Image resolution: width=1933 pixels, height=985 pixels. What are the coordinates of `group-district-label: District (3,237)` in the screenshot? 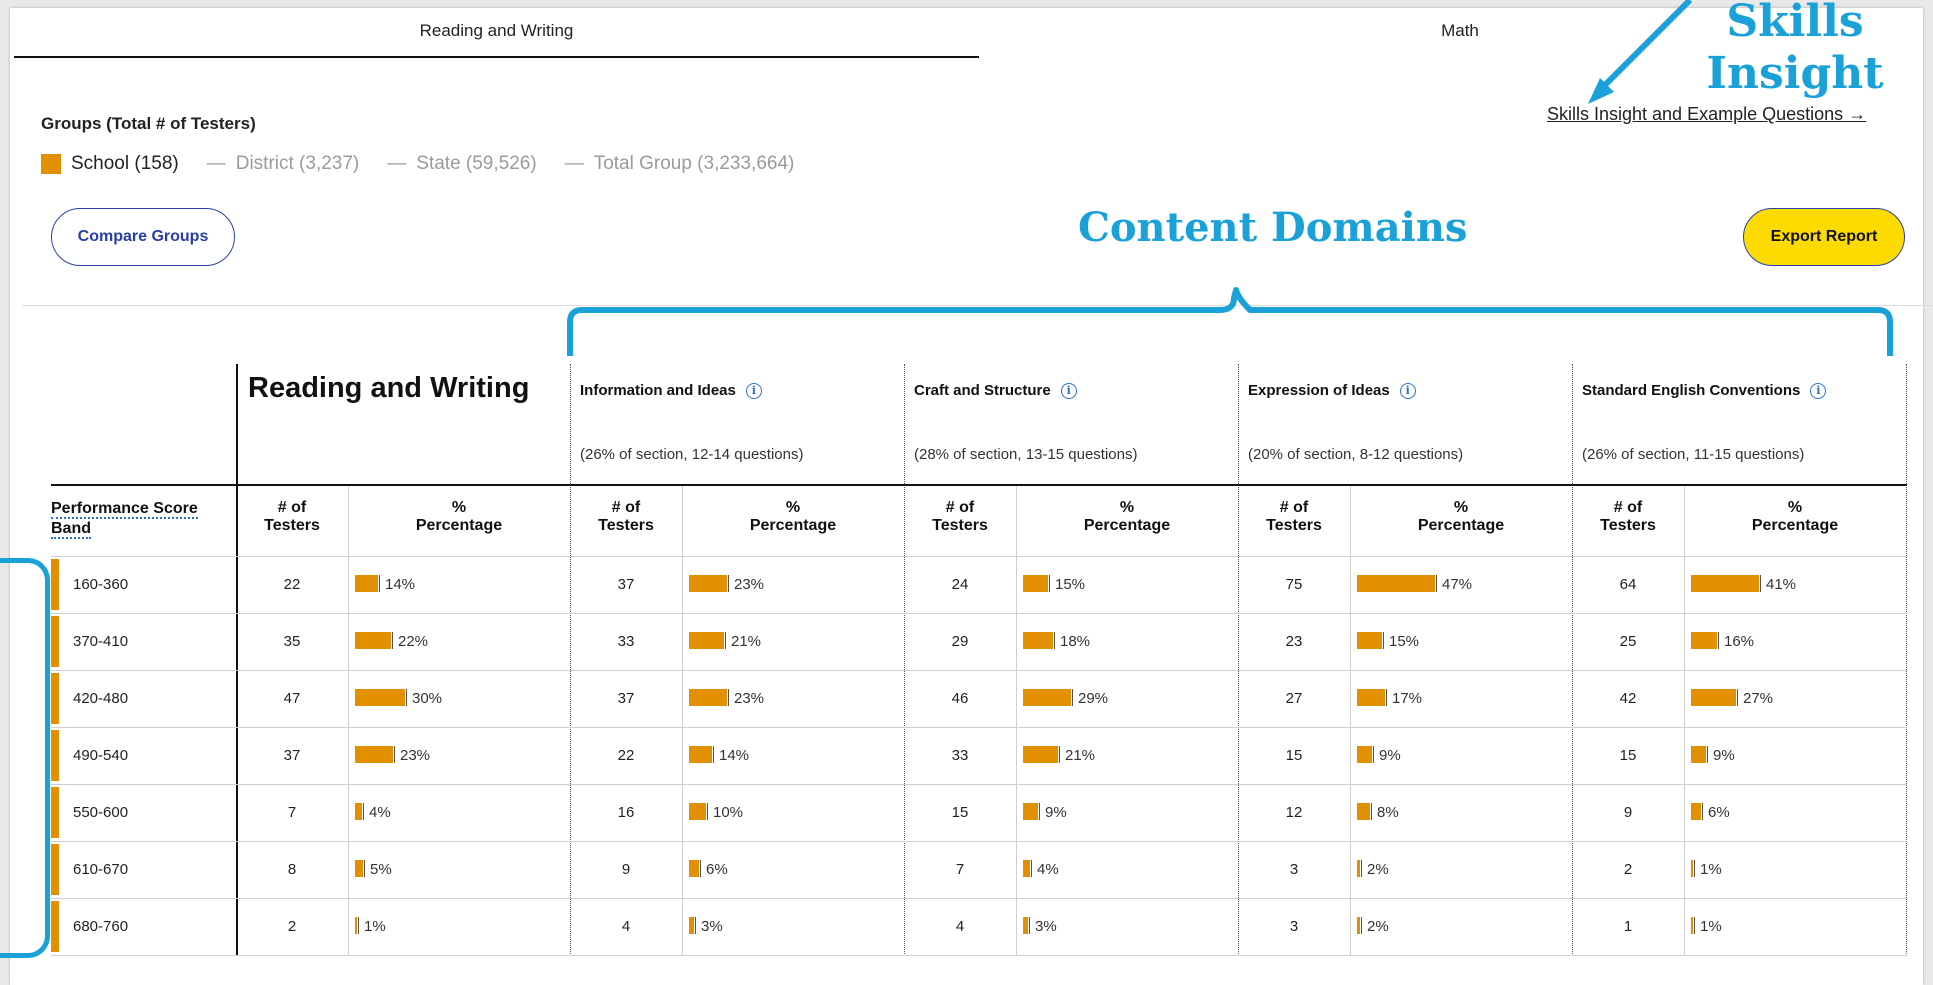 It's located at (297, 163).